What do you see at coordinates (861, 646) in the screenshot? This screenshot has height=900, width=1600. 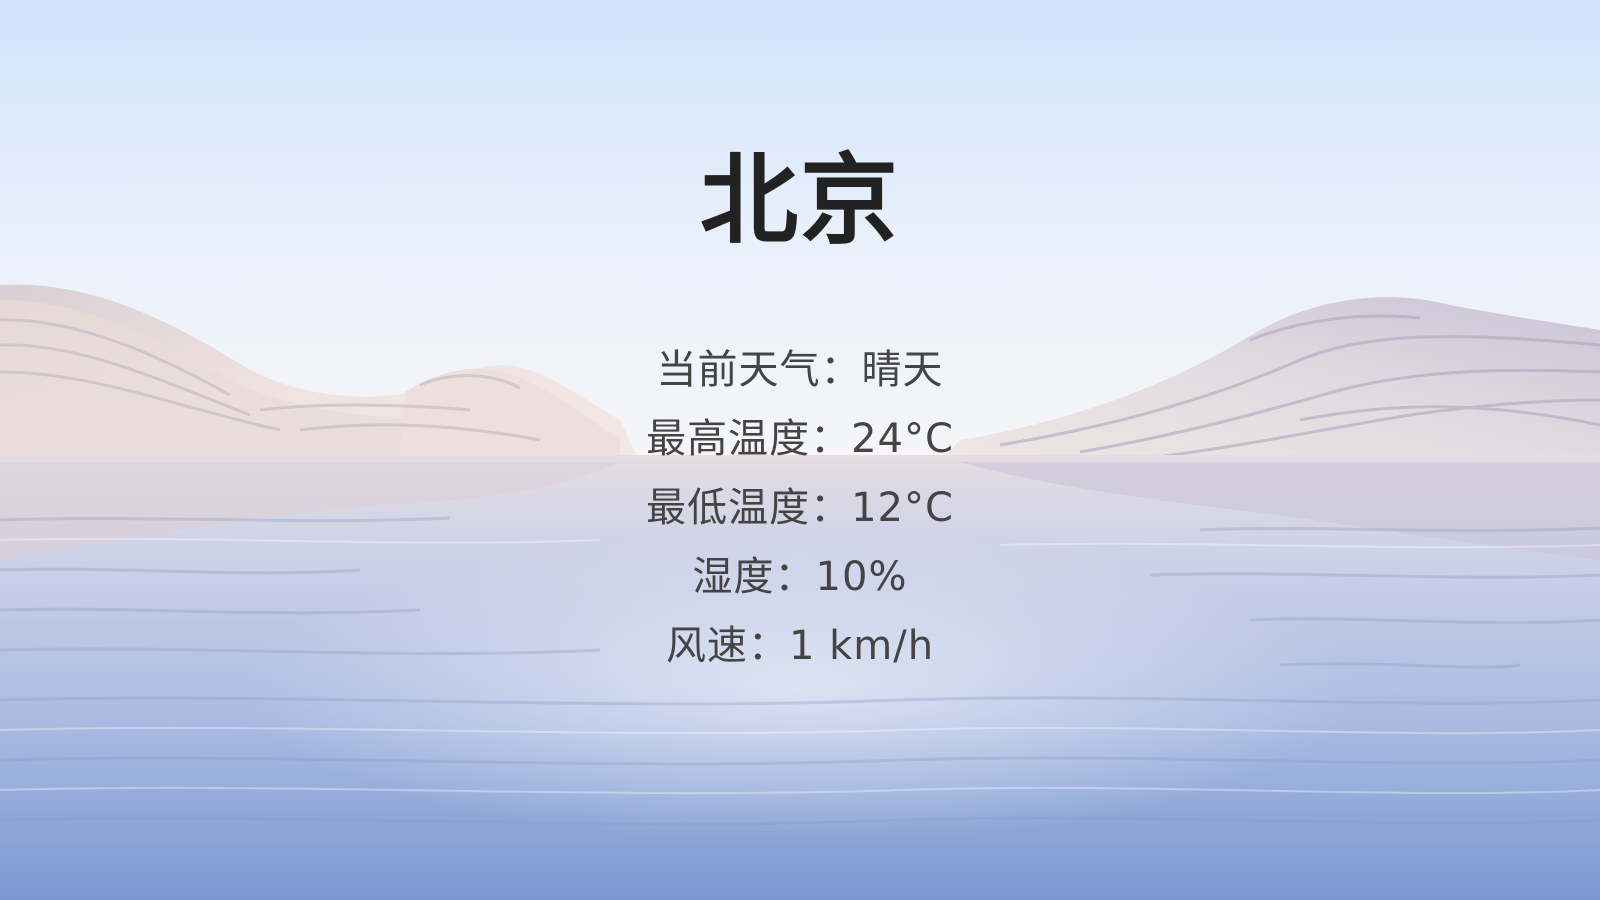 I see `wind-speed-value: 1 km/h` at bounding box center [861, 646].